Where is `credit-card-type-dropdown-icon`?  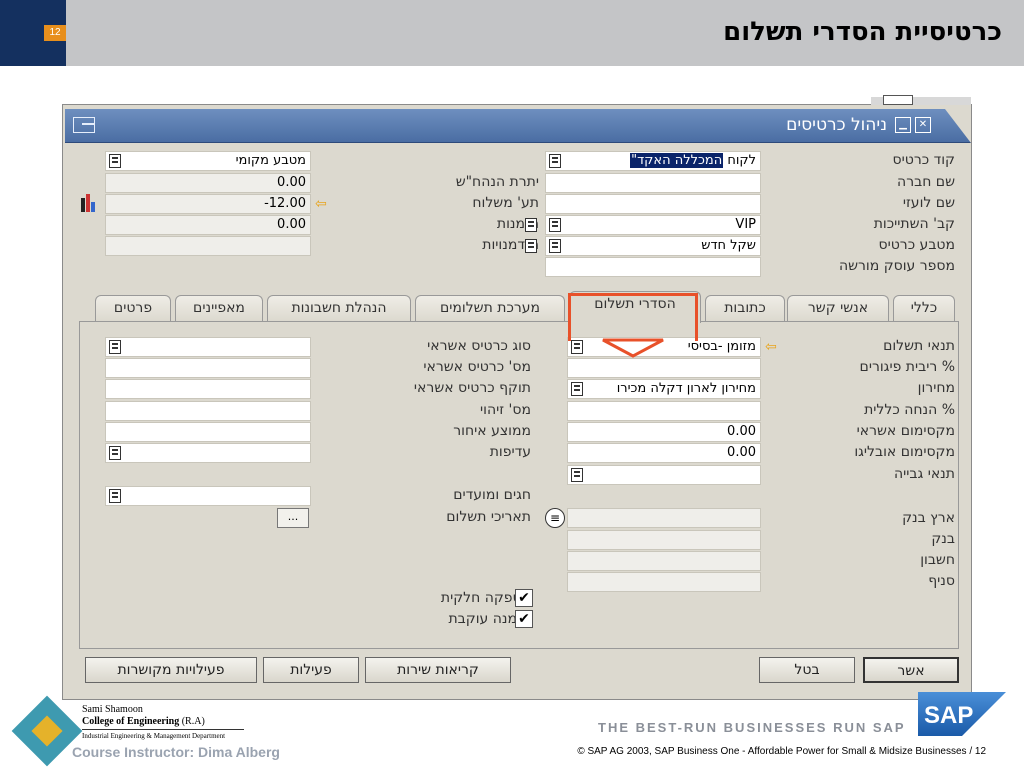 credit-card-type-dropdown-icon is located at coordinates (115, 347).